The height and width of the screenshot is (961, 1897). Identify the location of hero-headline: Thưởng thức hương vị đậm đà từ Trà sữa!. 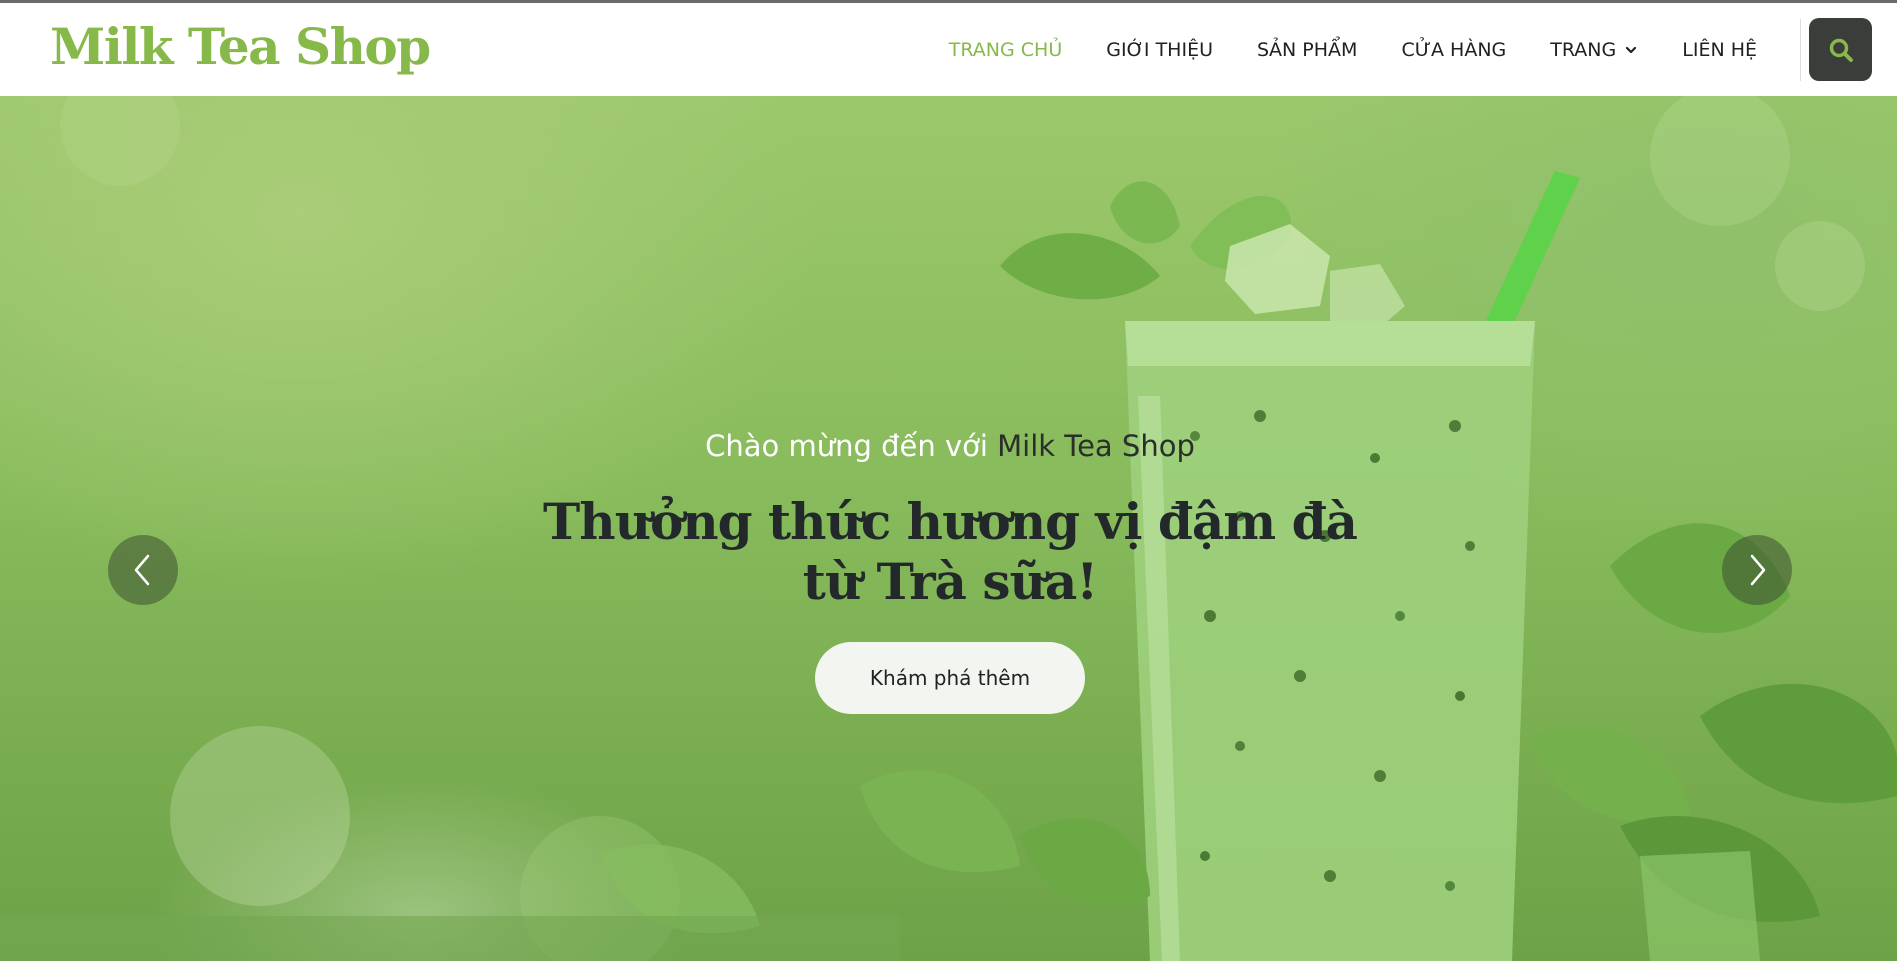
(950, 551).